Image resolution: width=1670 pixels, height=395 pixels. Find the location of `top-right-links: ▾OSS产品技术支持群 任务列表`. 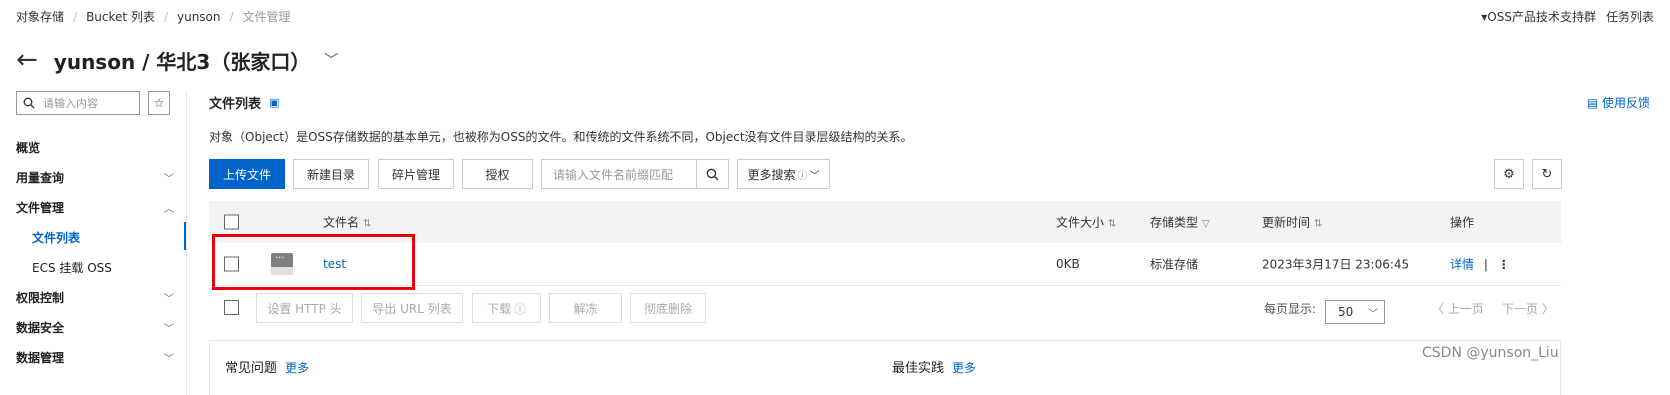

top-right-links: ▾OSS产品技术支持群 任务列表 is located at coordinates (1562, 16).